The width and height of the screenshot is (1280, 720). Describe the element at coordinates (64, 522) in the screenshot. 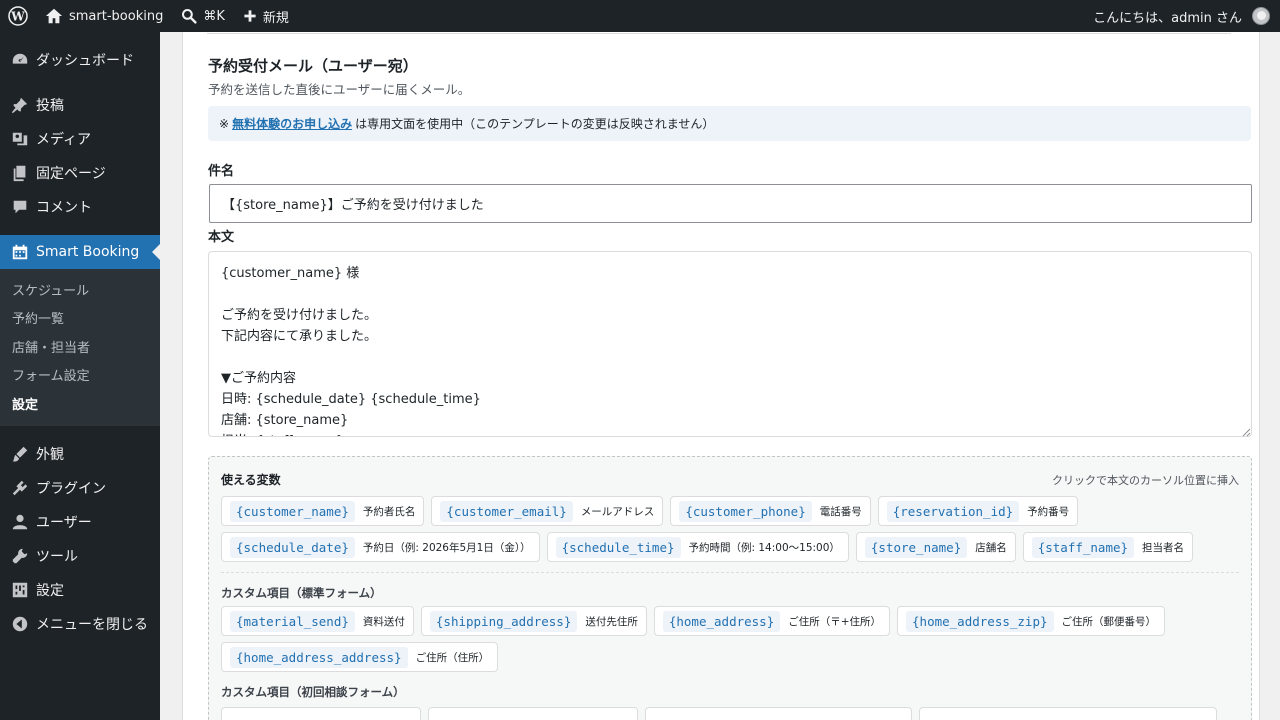

I see `sidebar-item-label: ユーザー` at that location.